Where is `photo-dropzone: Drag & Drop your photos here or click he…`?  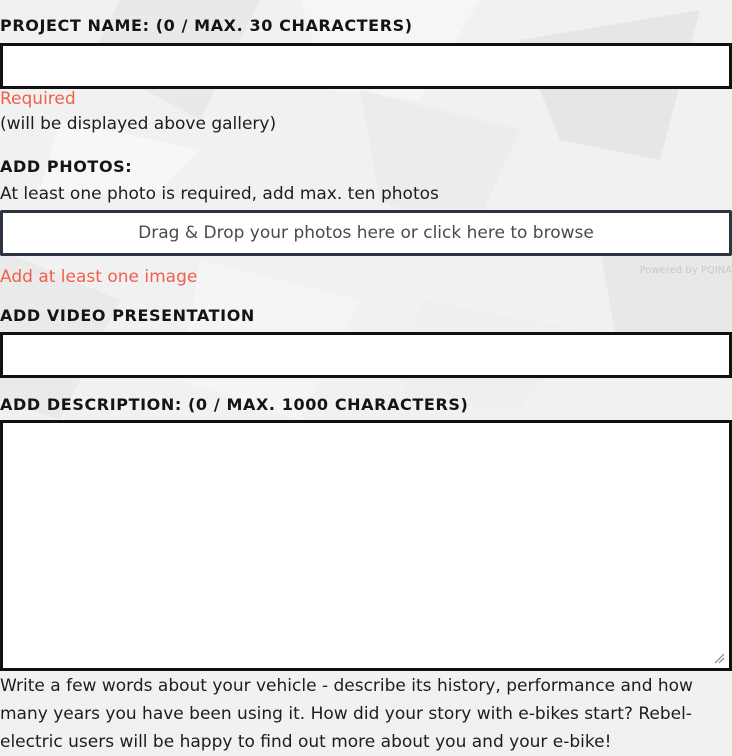
photo-dropzone: Drag & Drop your photos here or click he… is located at coordinates (366, 233).